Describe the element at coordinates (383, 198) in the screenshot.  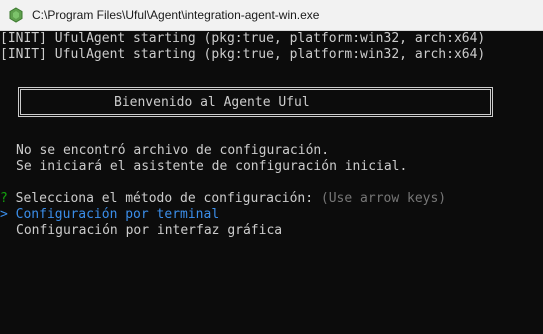
I see `prompt-hint: (Use arrow keys)` at that location.